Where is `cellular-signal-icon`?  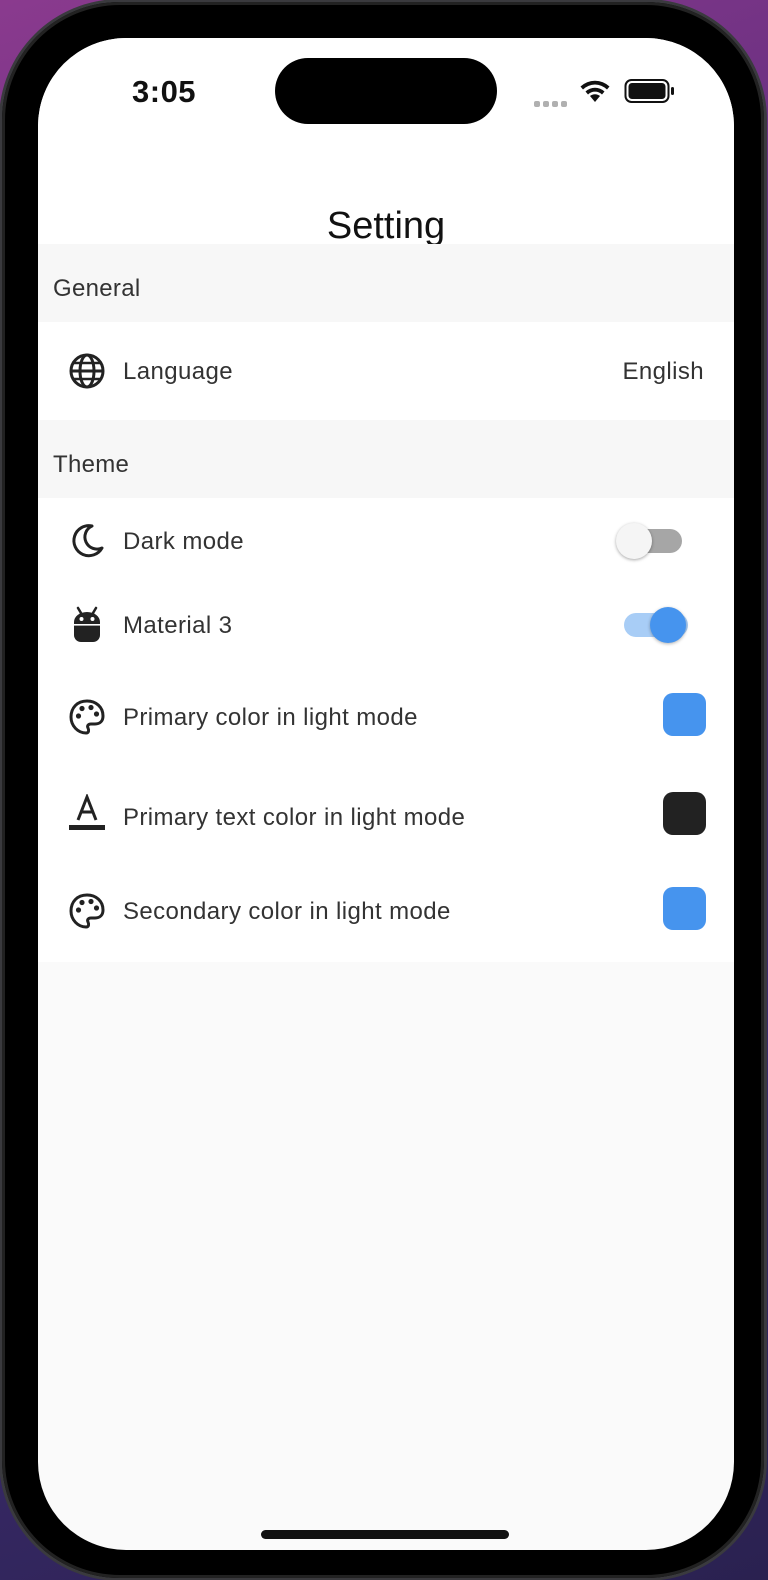
cellular-signal-icon is located at coordinates (552, 100).